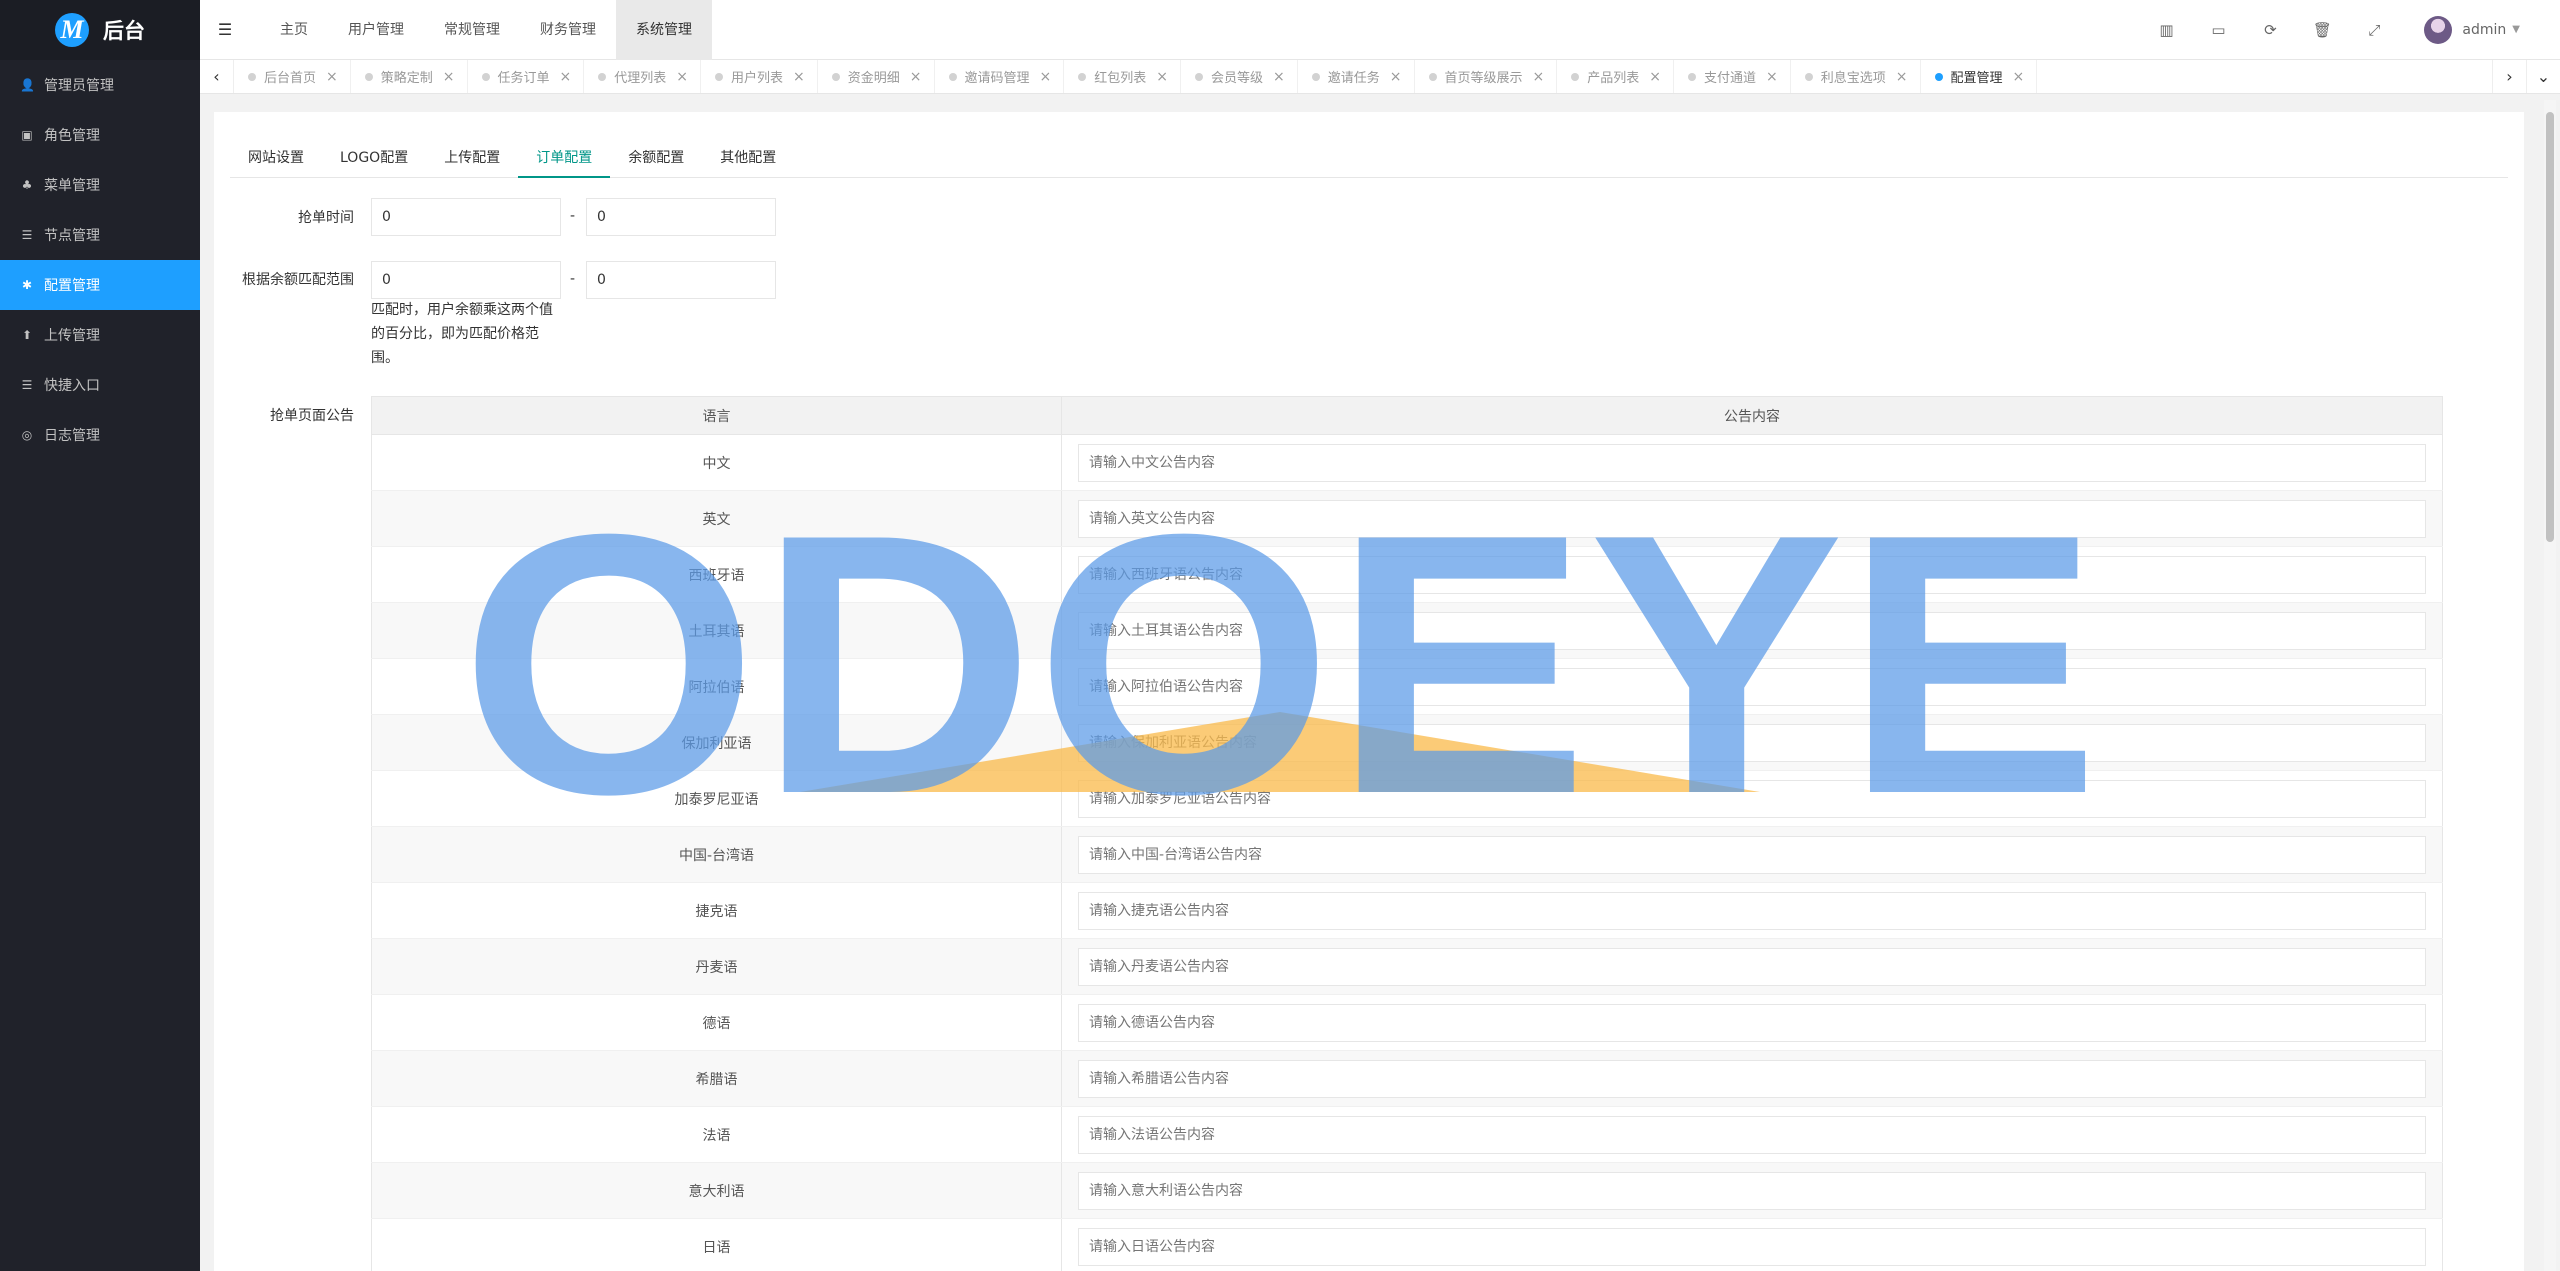  I want to click on sidebar-toggle-button: ☰, so click(225, 30).